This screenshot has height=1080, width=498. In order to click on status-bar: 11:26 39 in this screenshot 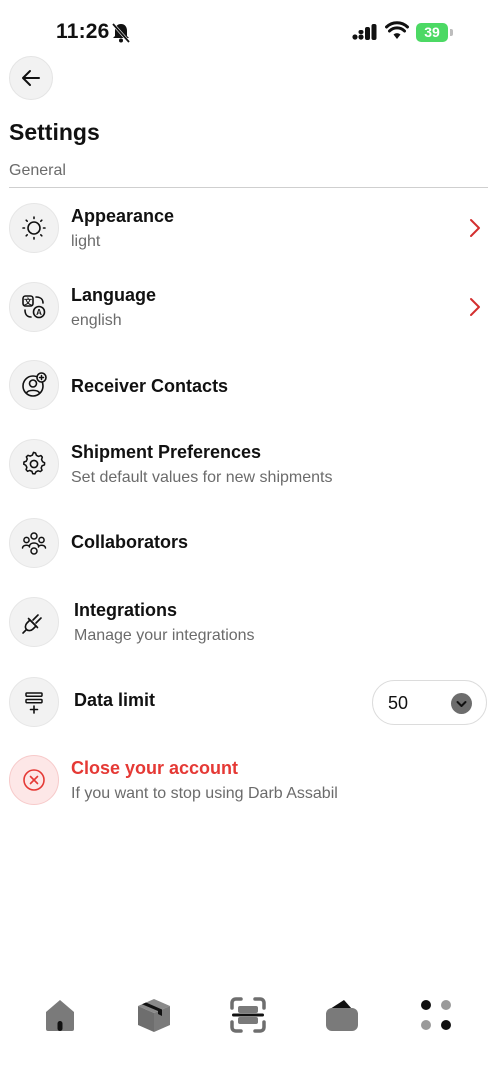, I will do `click(249, 32)`.